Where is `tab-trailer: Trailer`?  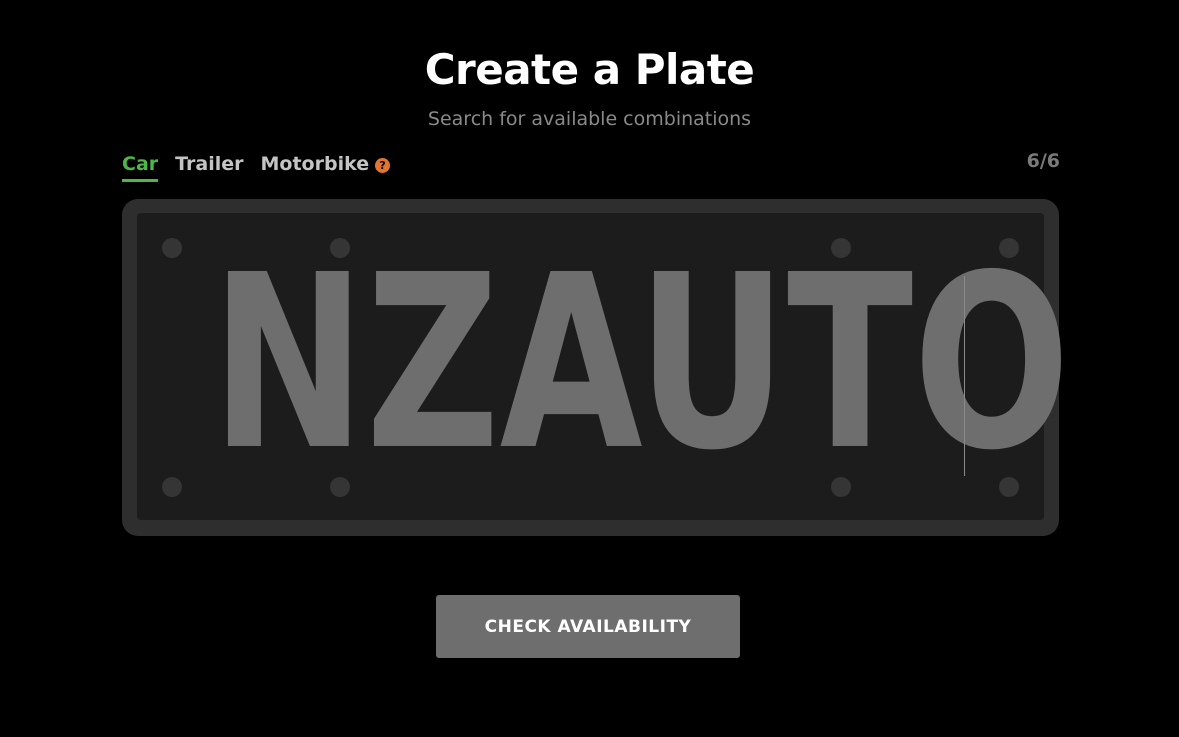 tab-trailer: Trailer is located at coordinates (209, 166).